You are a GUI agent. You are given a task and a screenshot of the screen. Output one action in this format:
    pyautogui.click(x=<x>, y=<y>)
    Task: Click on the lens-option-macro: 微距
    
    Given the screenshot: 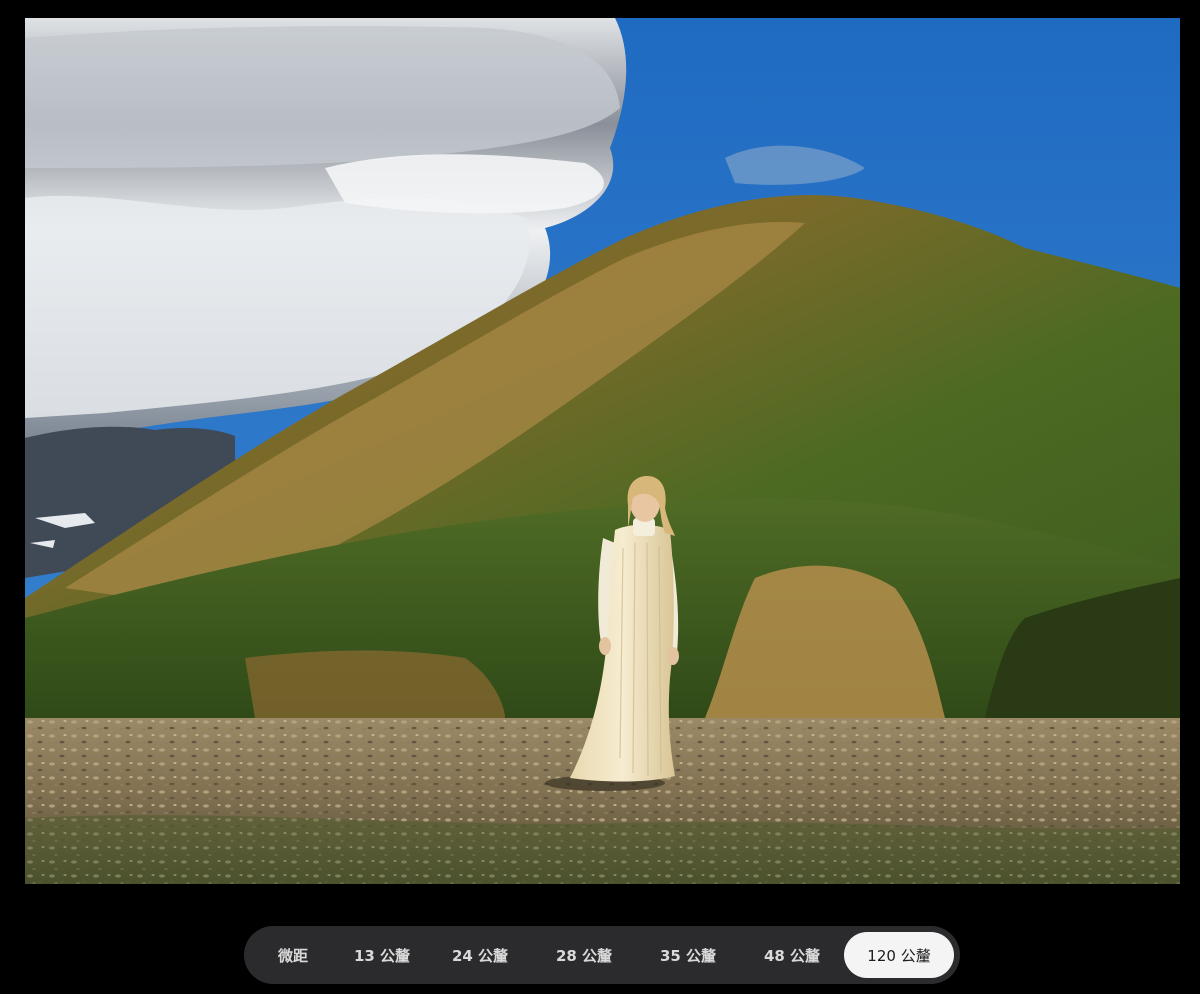 What is the action you would take?
    pyautogui.click(x=293, y=955)
    